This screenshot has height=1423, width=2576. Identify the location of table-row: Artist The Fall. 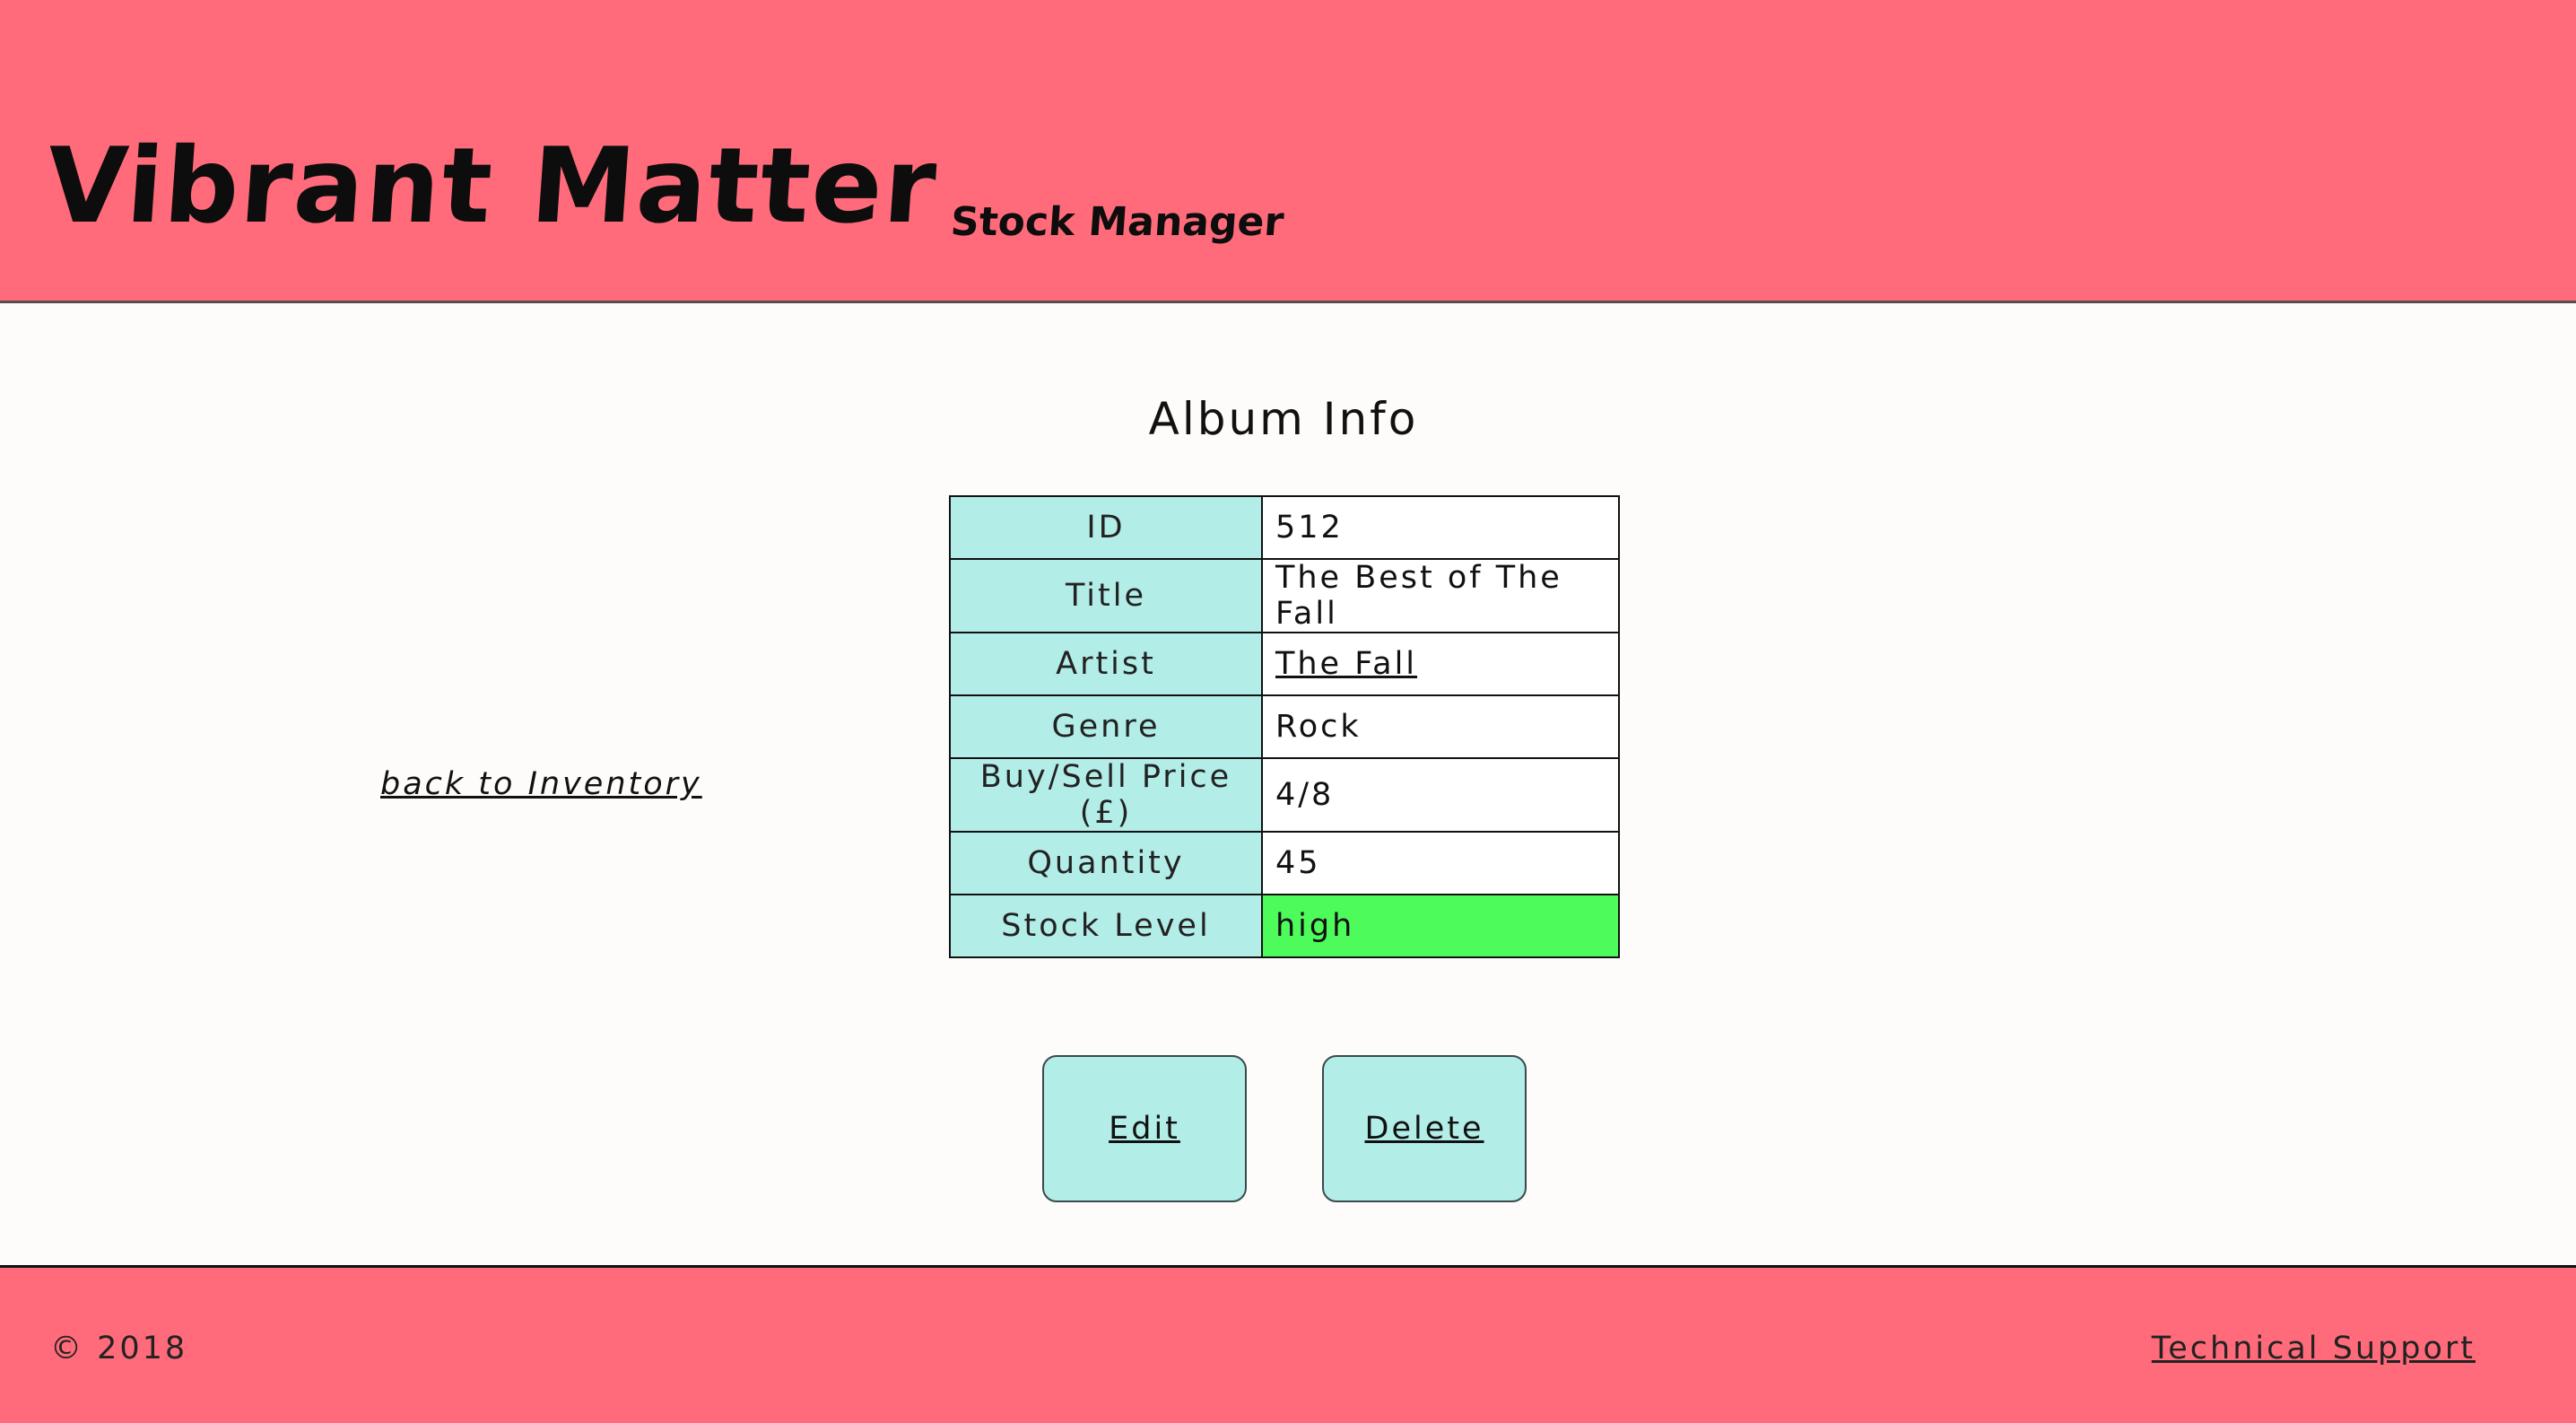
(1284, 664).